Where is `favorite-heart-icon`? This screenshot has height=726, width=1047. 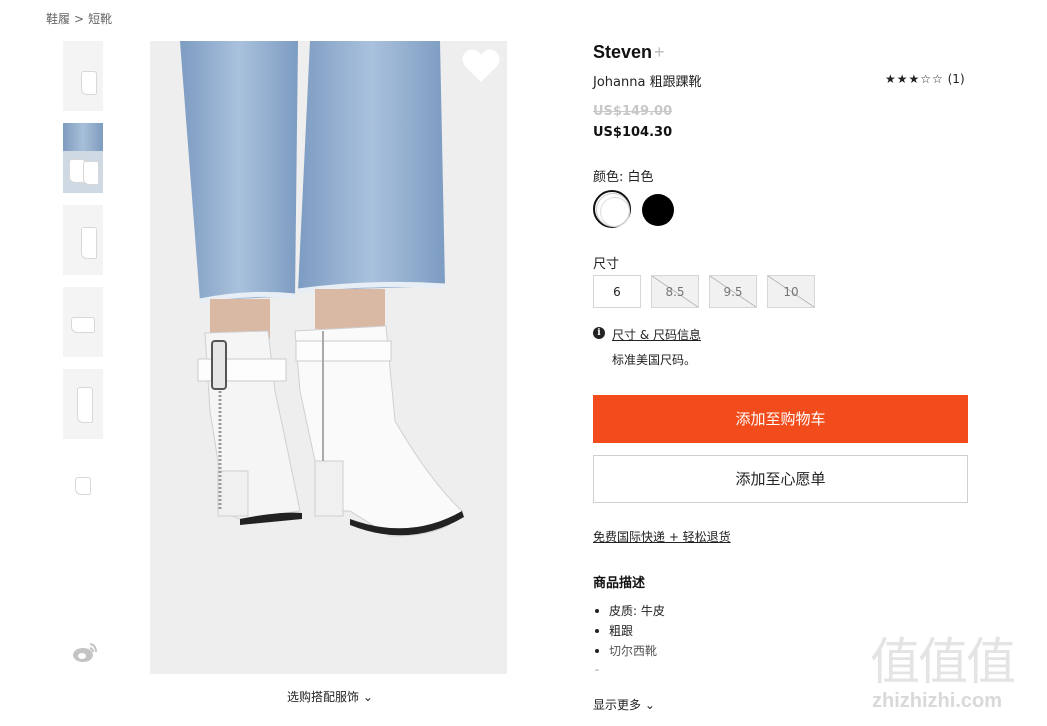
favorite-heart-icon is located at coordinates (481, 66).